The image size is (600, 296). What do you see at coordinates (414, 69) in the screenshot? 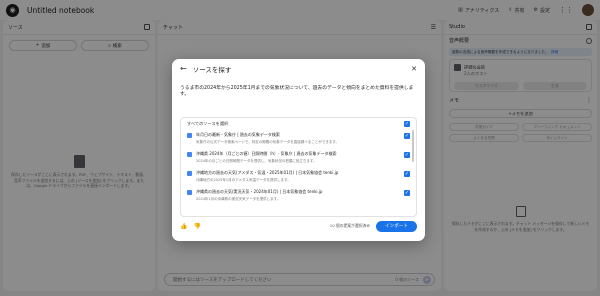
I see `close-icon: ✕` at bounding box center [414, 69].